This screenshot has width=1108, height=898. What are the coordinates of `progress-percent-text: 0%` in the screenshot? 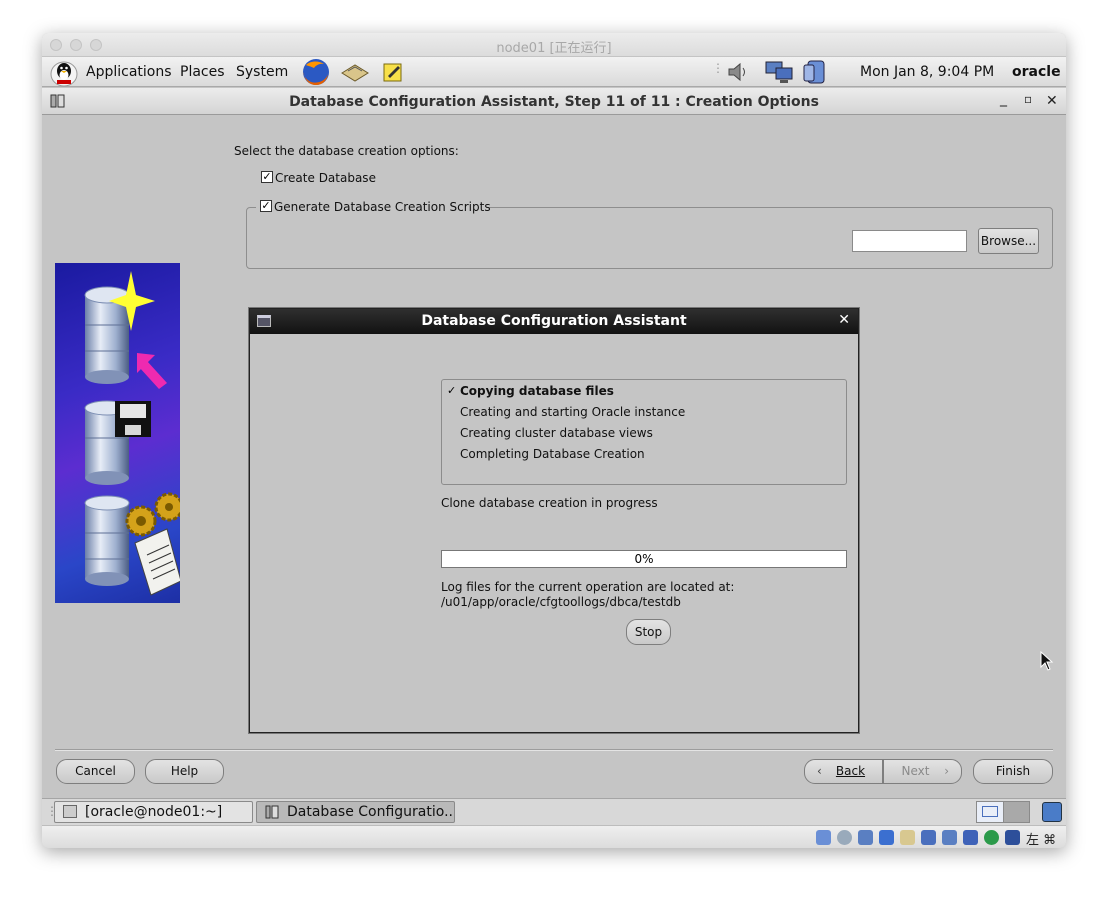 It's located at (644, 559).